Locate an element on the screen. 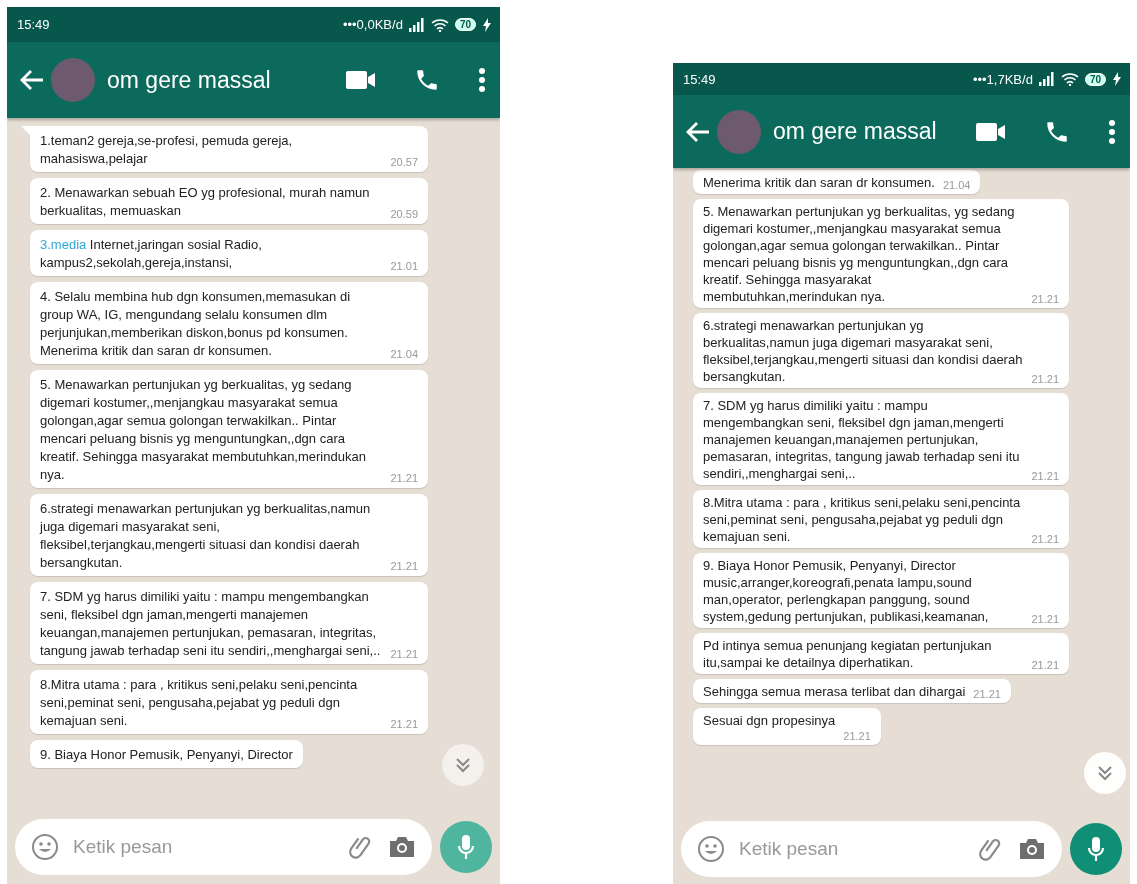  message-text: 1.teman2 gereja,se-profesi, pemuda gereja, mahasiswa,pelajar is located at coordinates (167, 150).